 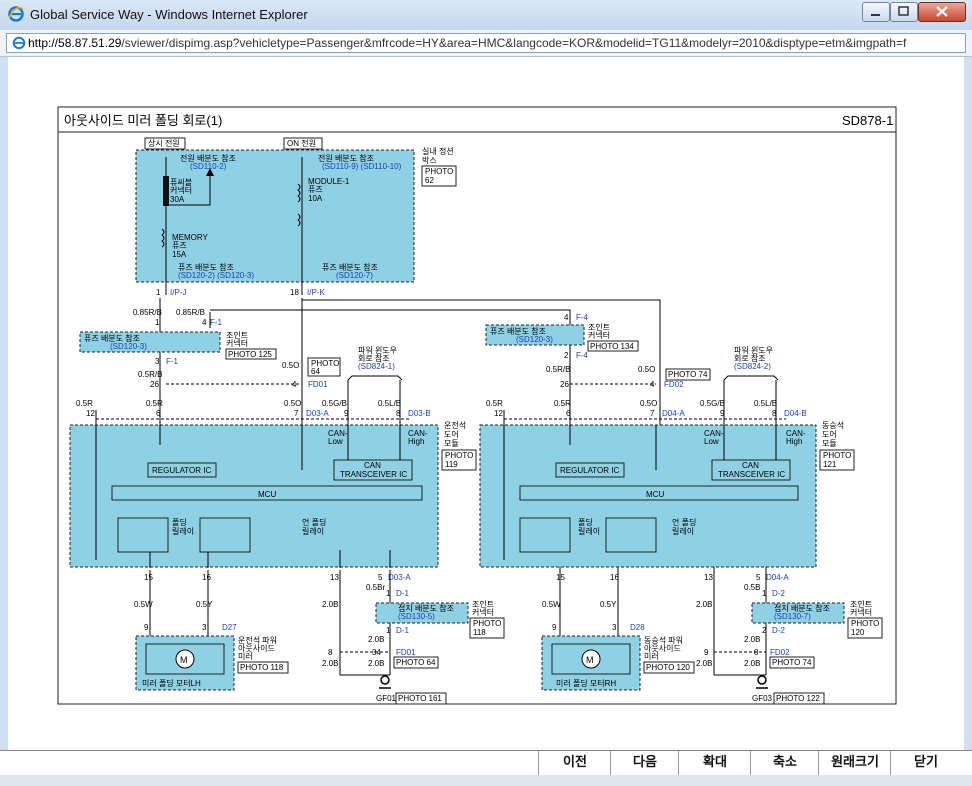 What do you see at coordinates (204, 322) in the screenshot?
I see `pin-l-4: 4` at bounding box center [204, 322].